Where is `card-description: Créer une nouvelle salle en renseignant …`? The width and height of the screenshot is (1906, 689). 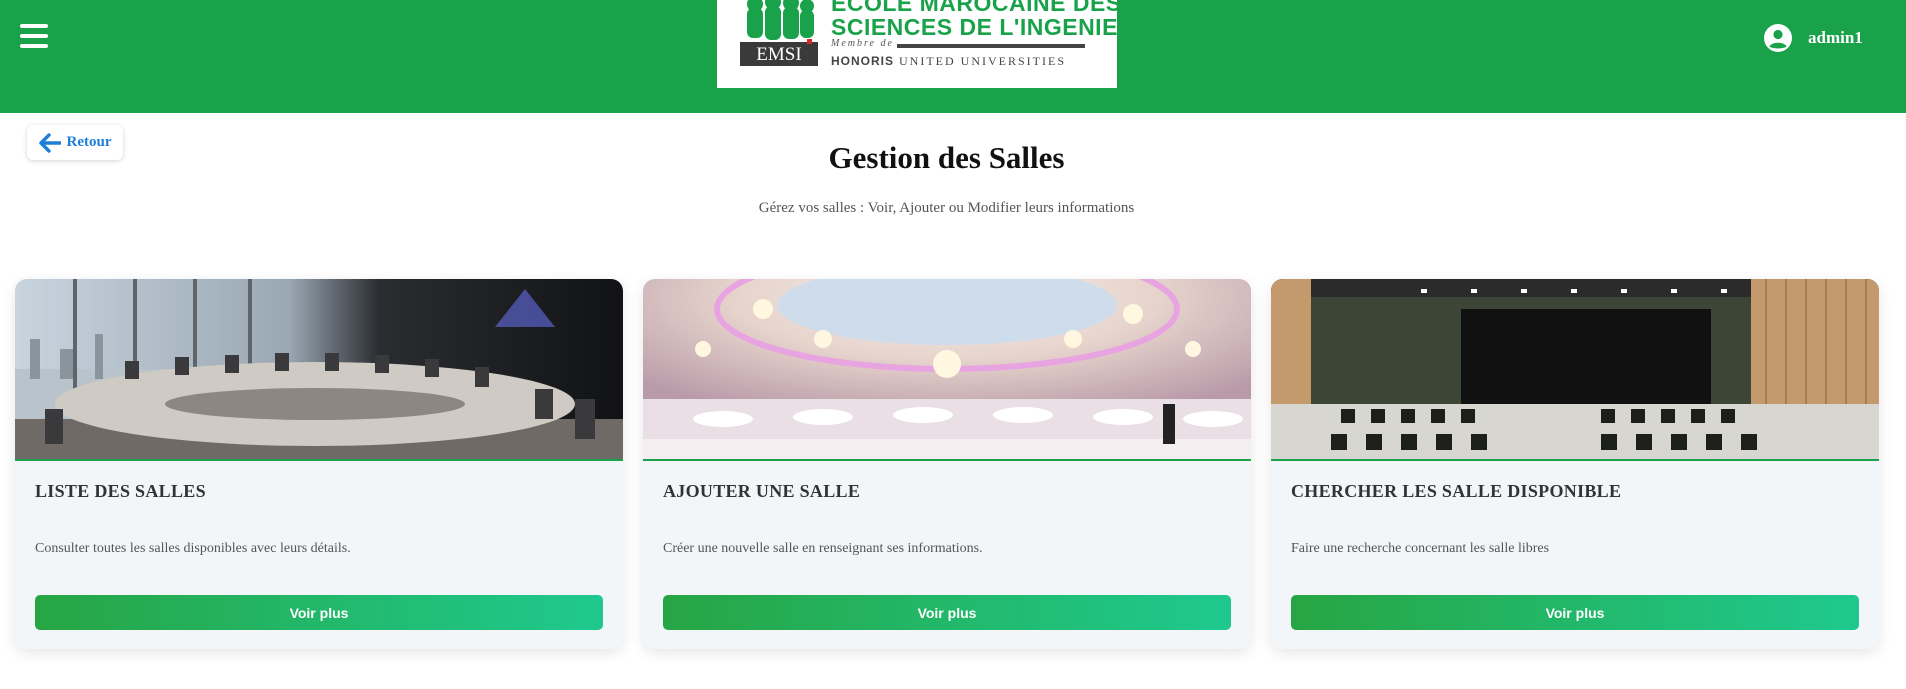 card-description: Créer une nouvelle salle en renseignant … is located at coordinates (823, 548).